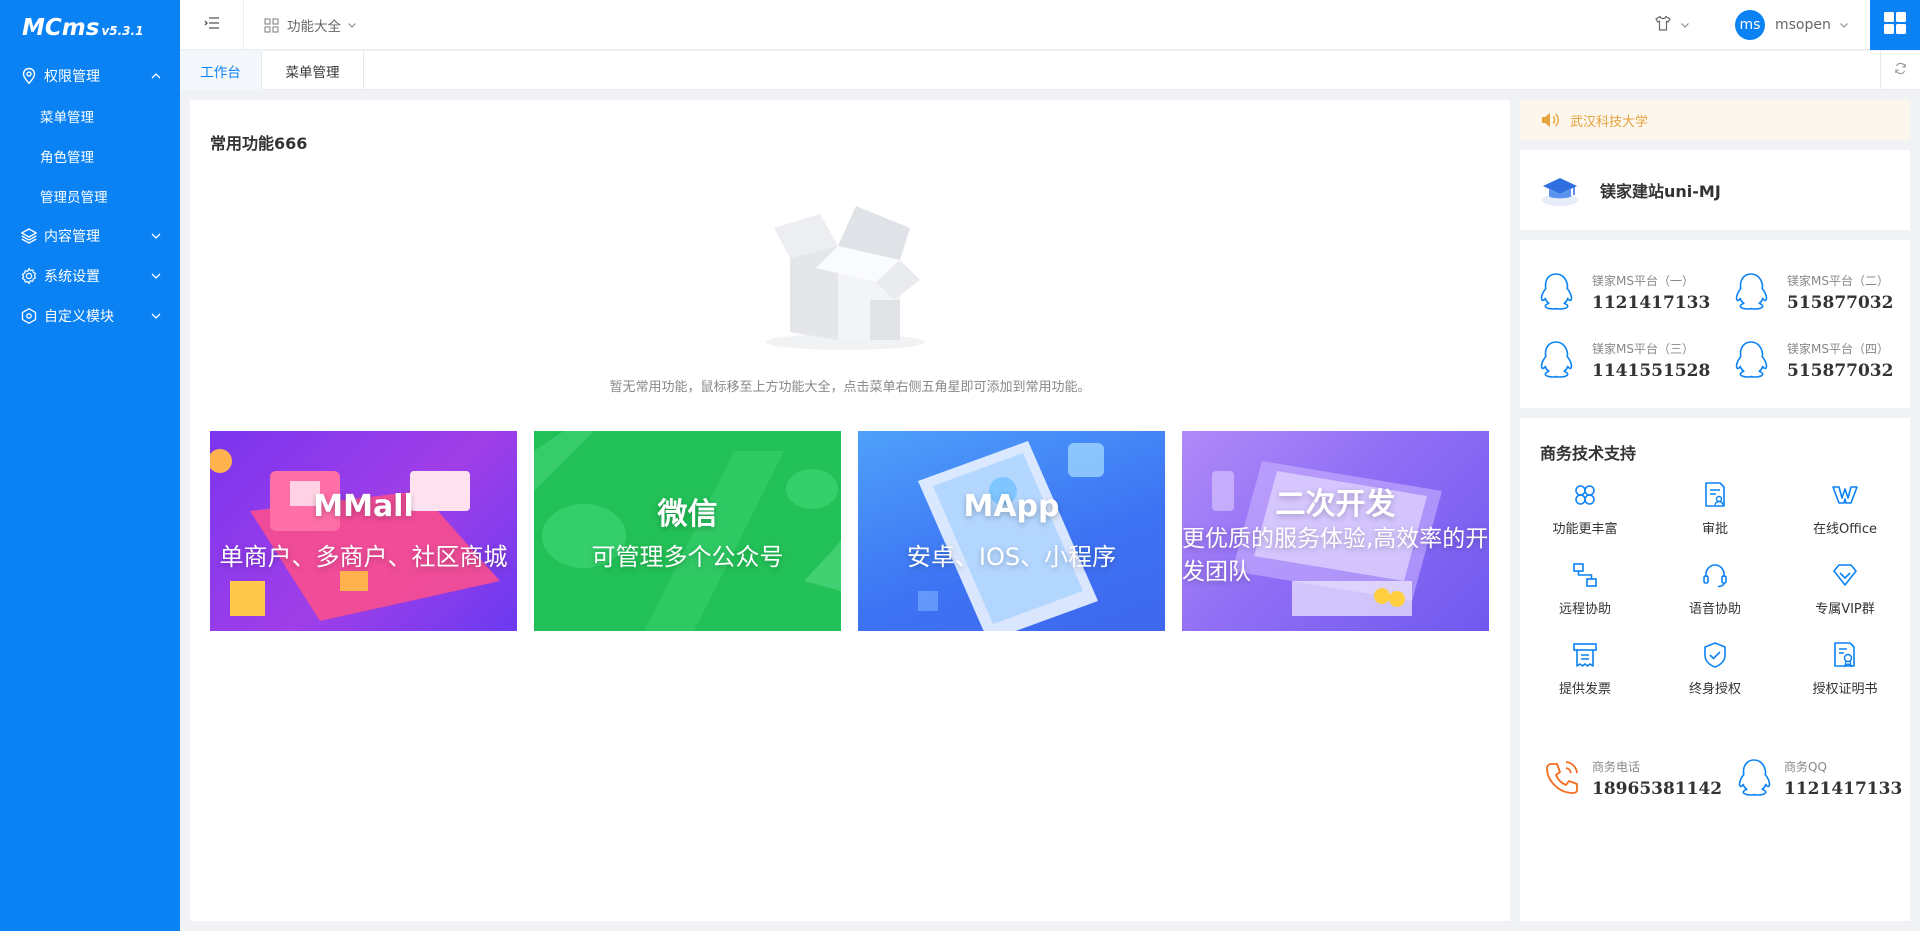  I want to click on sidebar-item-admin-management: 管理员管理, so click(90, 196).